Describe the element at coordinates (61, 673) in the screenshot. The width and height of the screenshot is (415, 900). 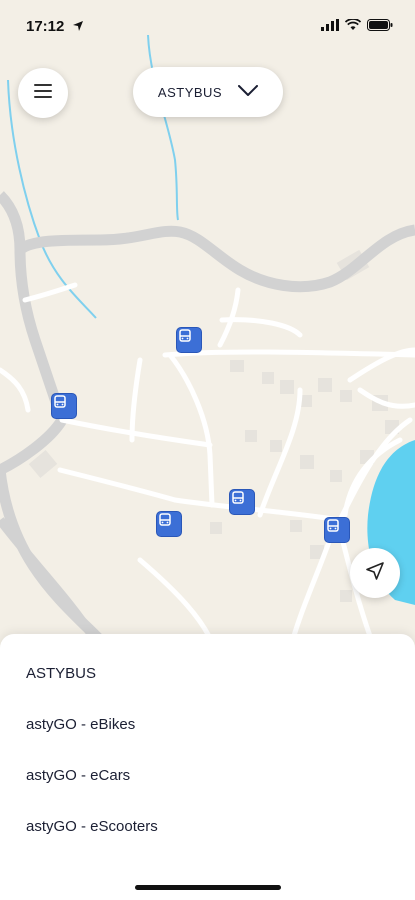
I see `menu-item-astybus: ASTYBUS` at that location.